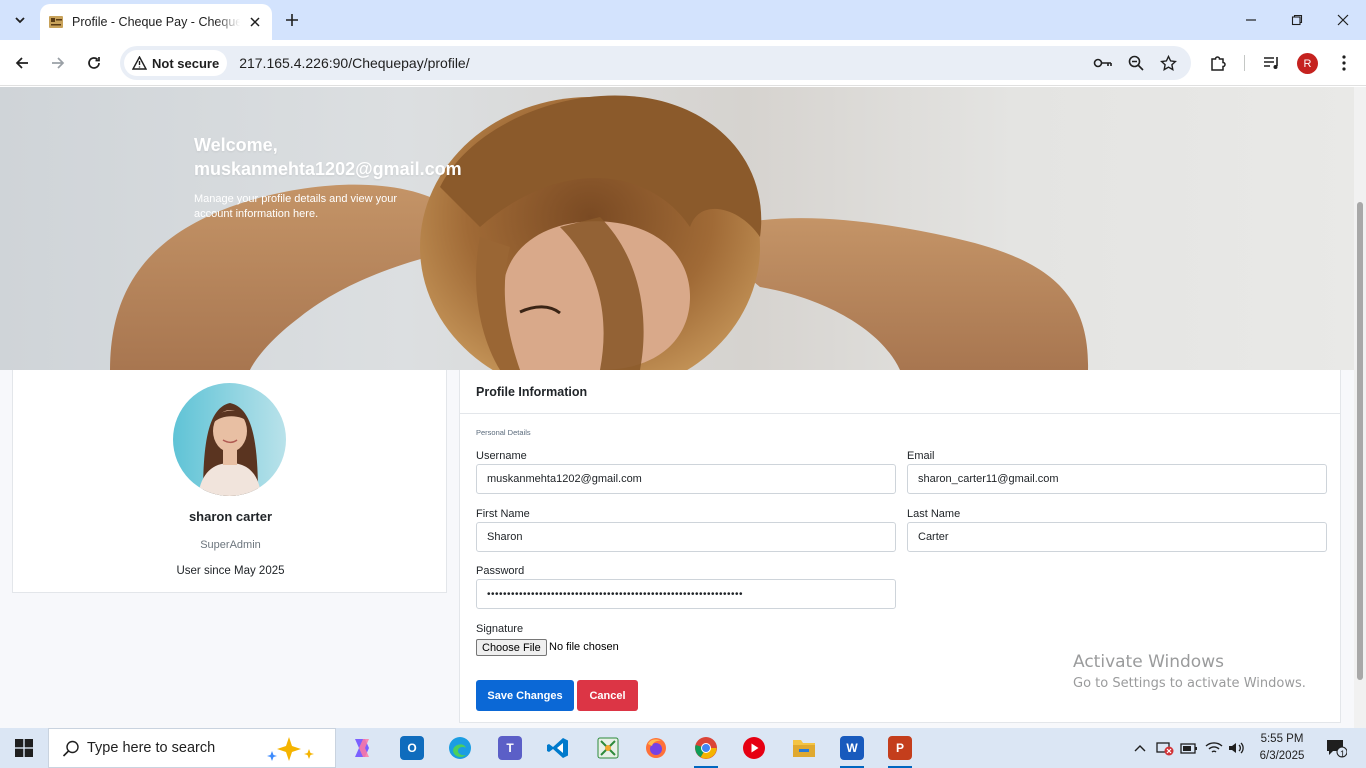 This screenshot has width=1366, height=768. I want to click on url-text: 217.165.4.226:90/Chequepay/profile/, so click(354, 63).